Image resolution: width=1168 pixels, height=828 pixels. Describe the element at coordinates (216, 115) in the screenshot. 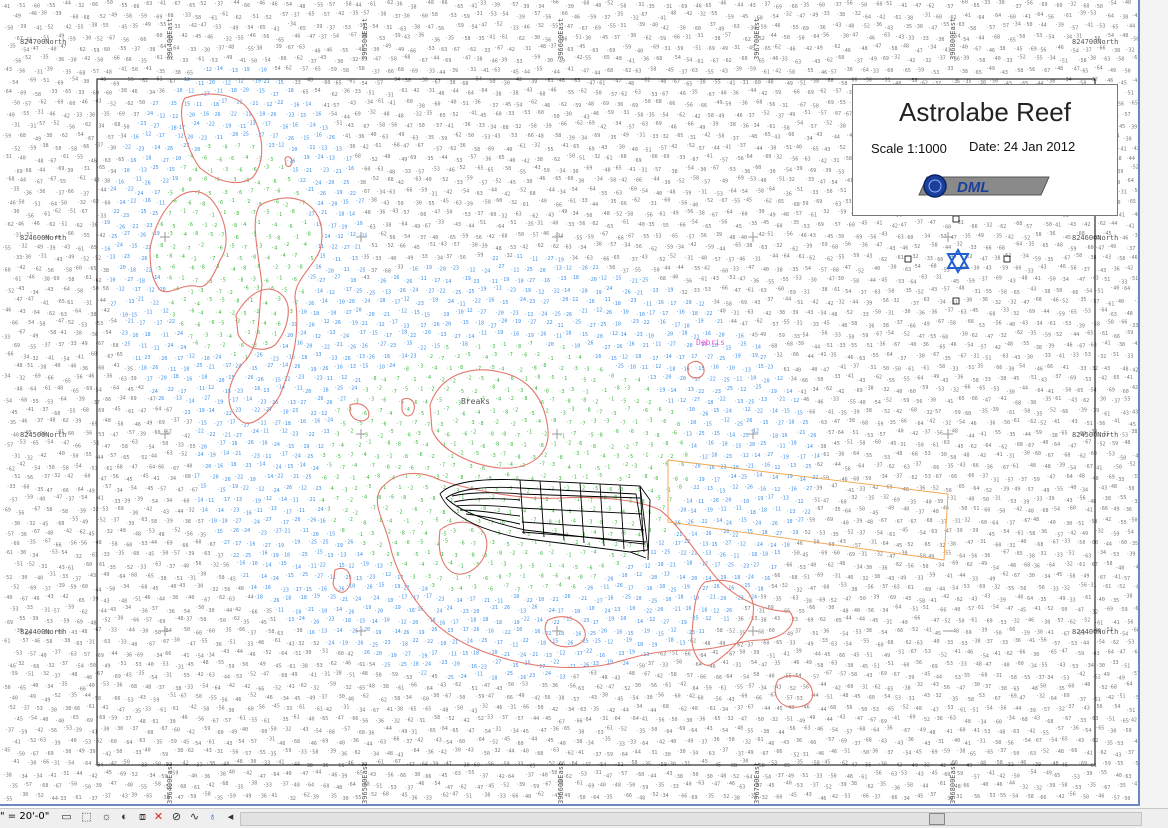

I see `sounding-mark: ·26` at that location.